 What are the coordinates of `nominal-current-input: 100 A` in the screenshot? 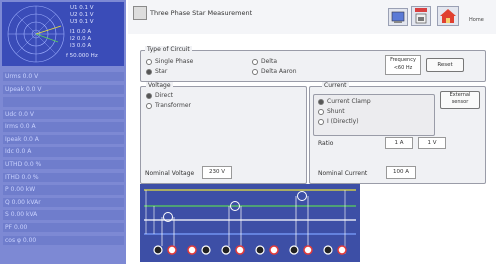 It's located at (401, 172).